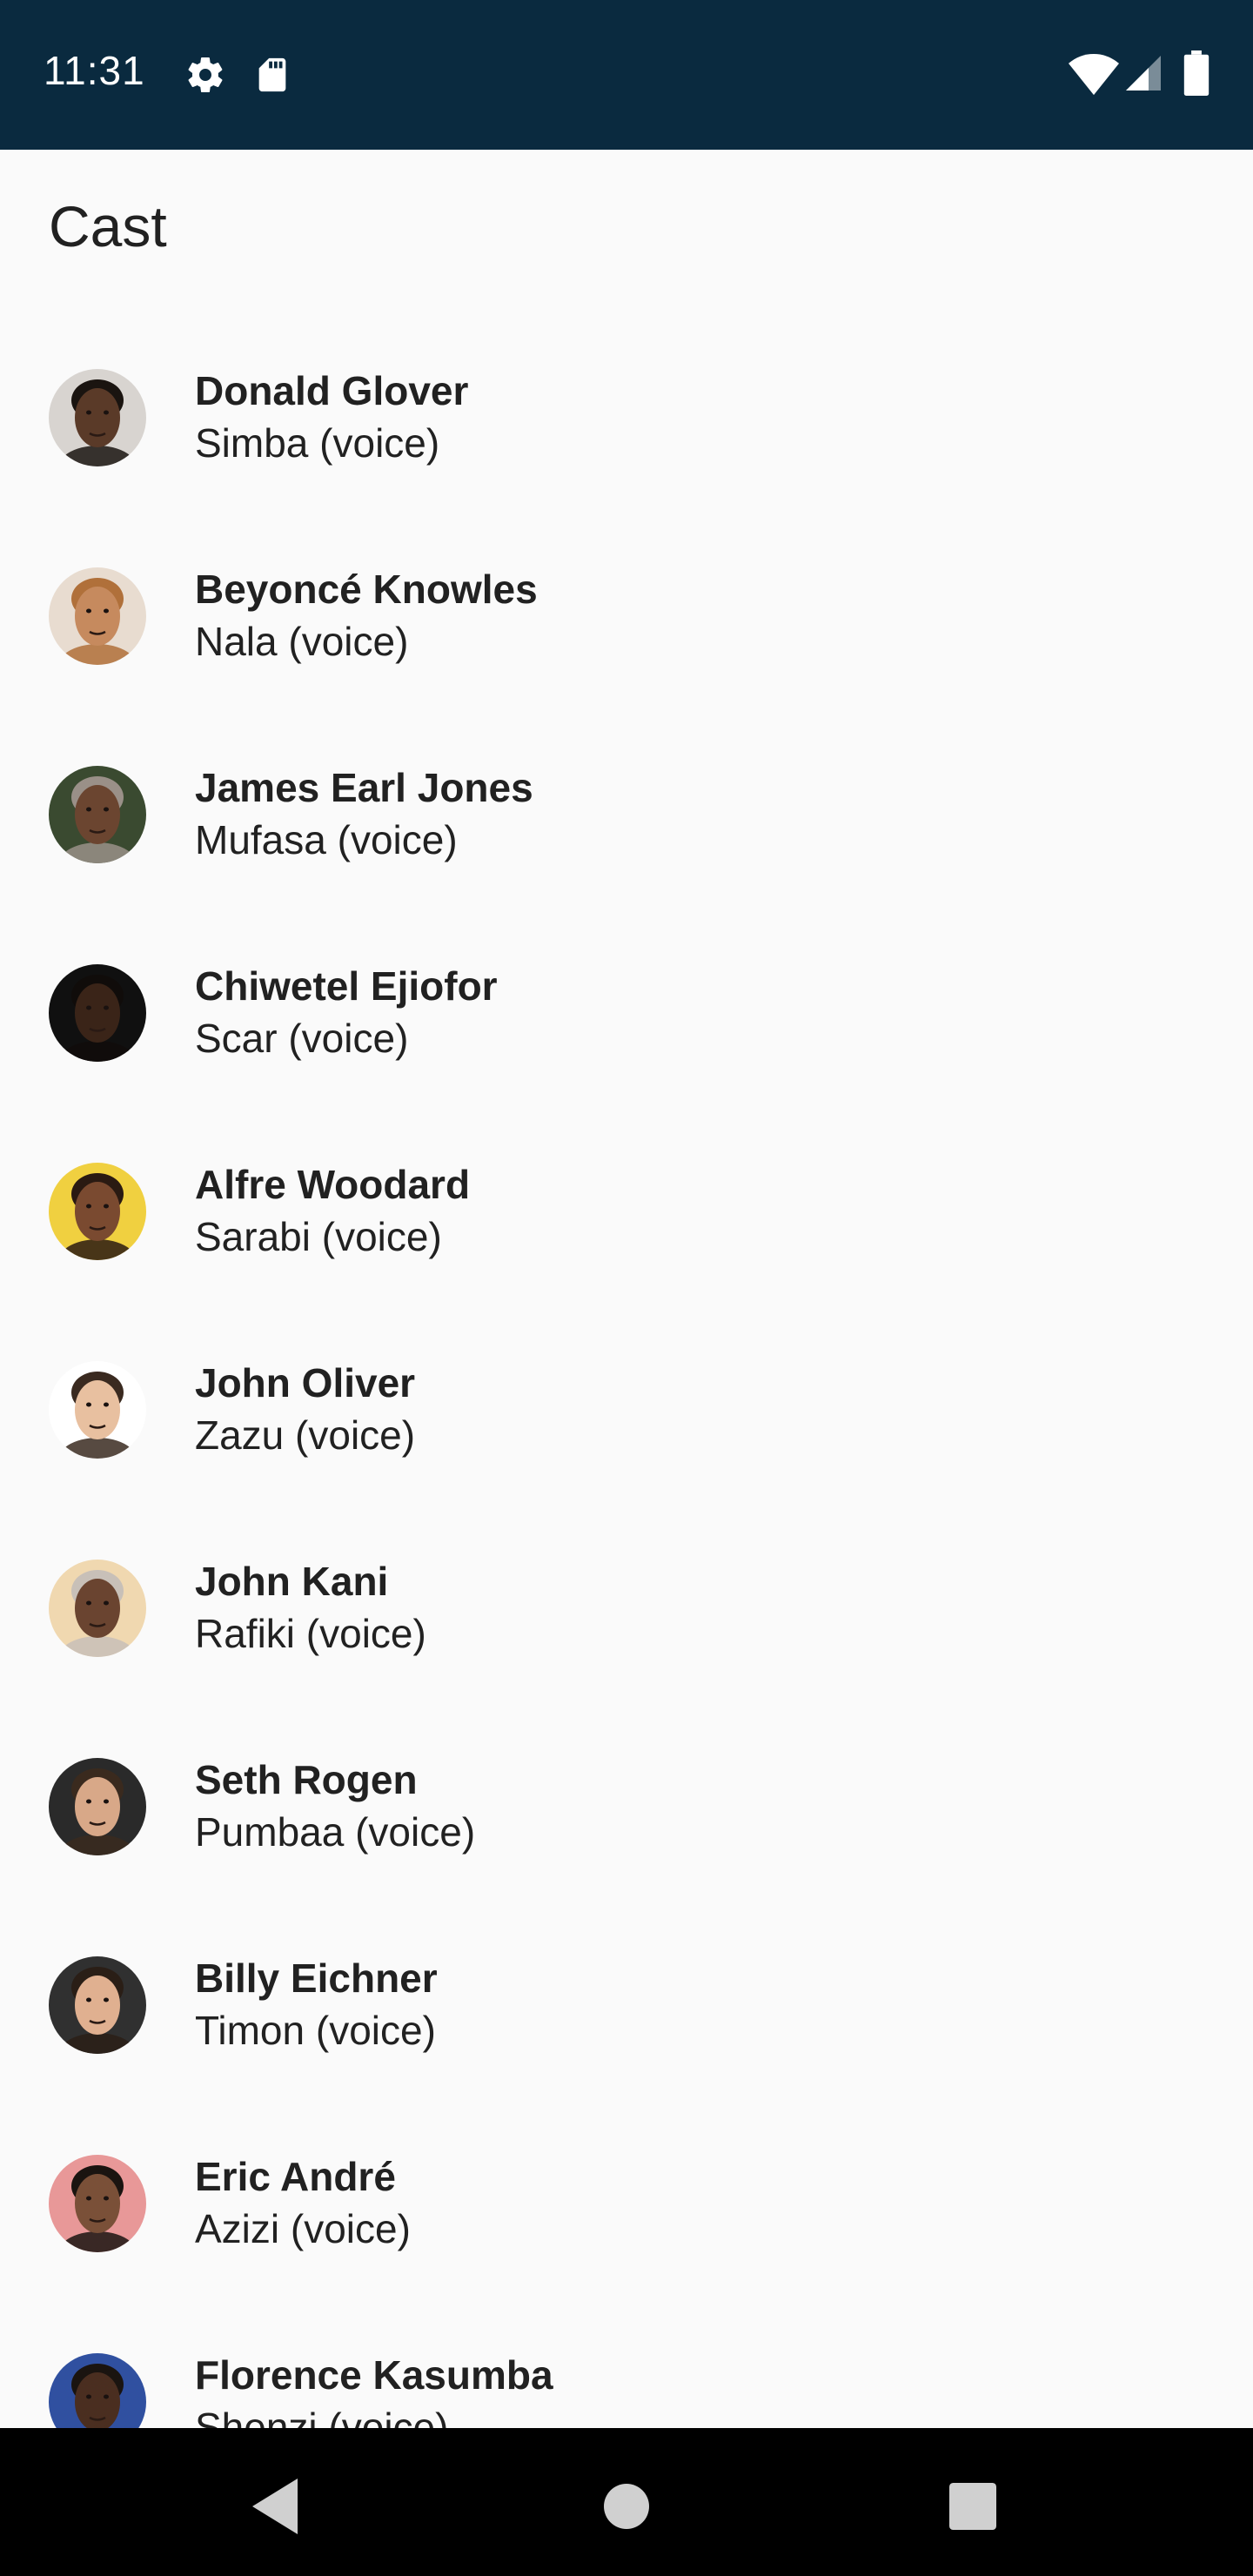 The height and width of the screenshot is (2576, 1253). What do you see at coordinates (626, 1013) in the screenshot?
I see `cast-list-item: Chiwetel Ejiofor Scar (voice)` at bounding box center [626, 1013].